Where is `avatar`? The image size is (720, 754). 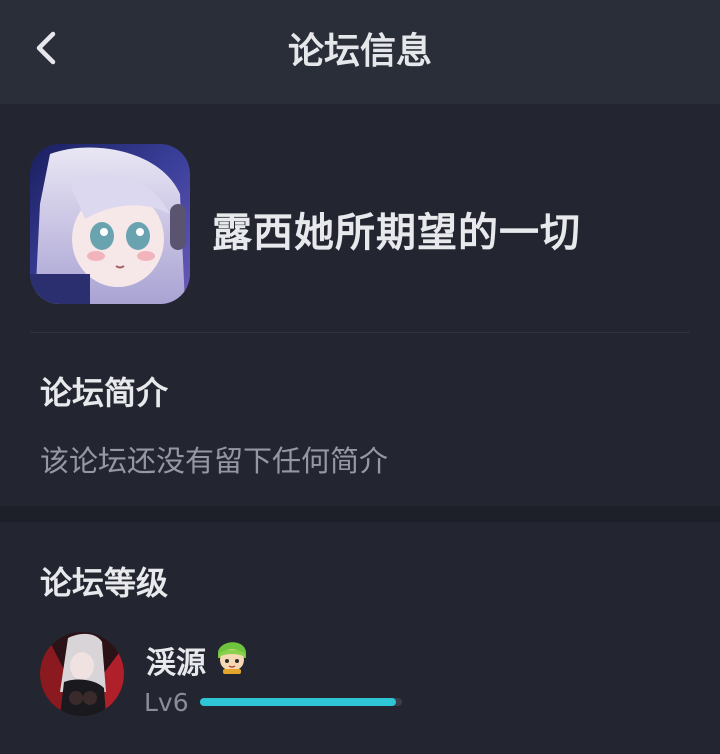 avatar is located at coordinates (82, 674).